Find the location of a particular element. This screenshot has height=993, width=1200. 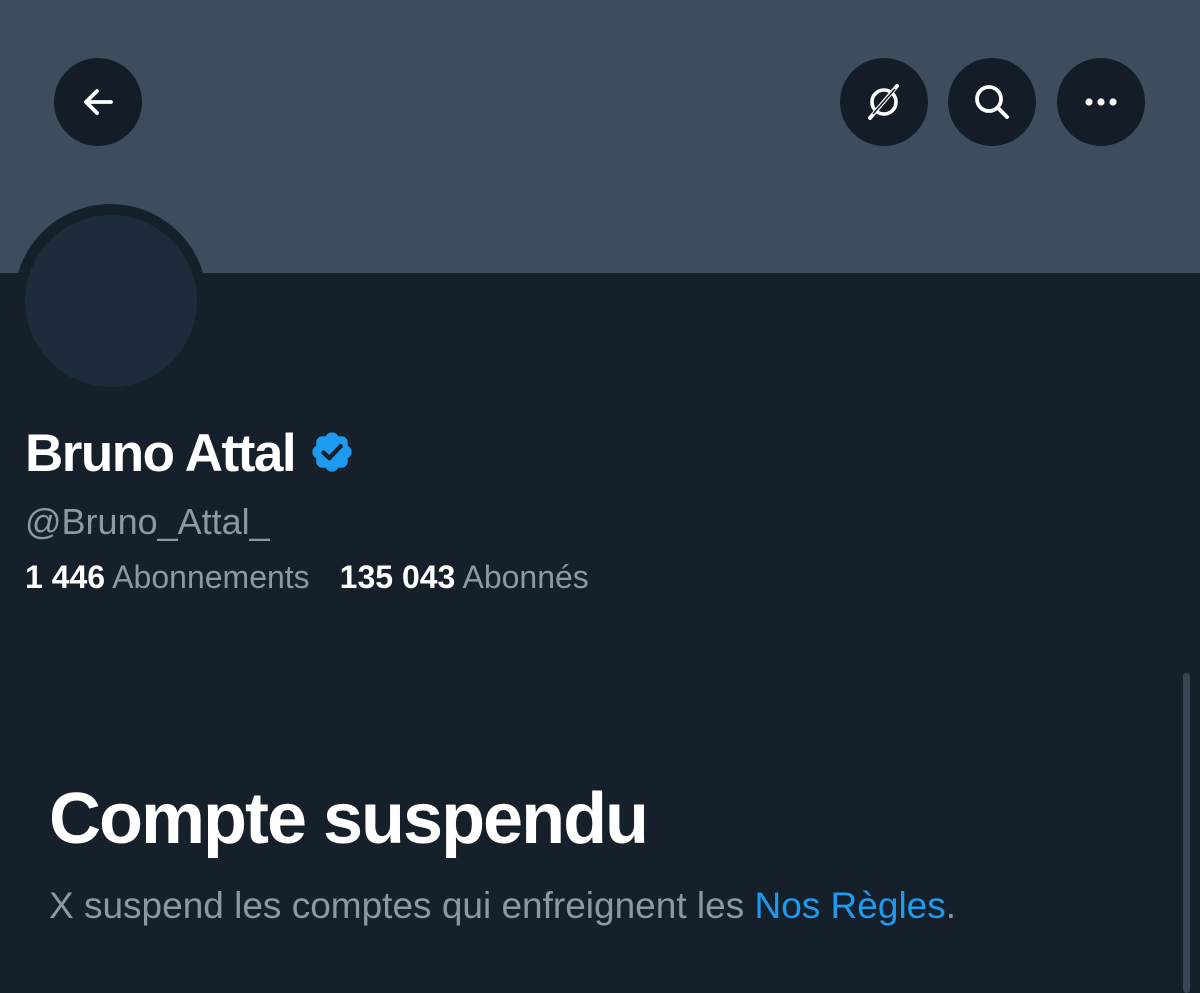

more-button is located at coordinates (1101, 102).